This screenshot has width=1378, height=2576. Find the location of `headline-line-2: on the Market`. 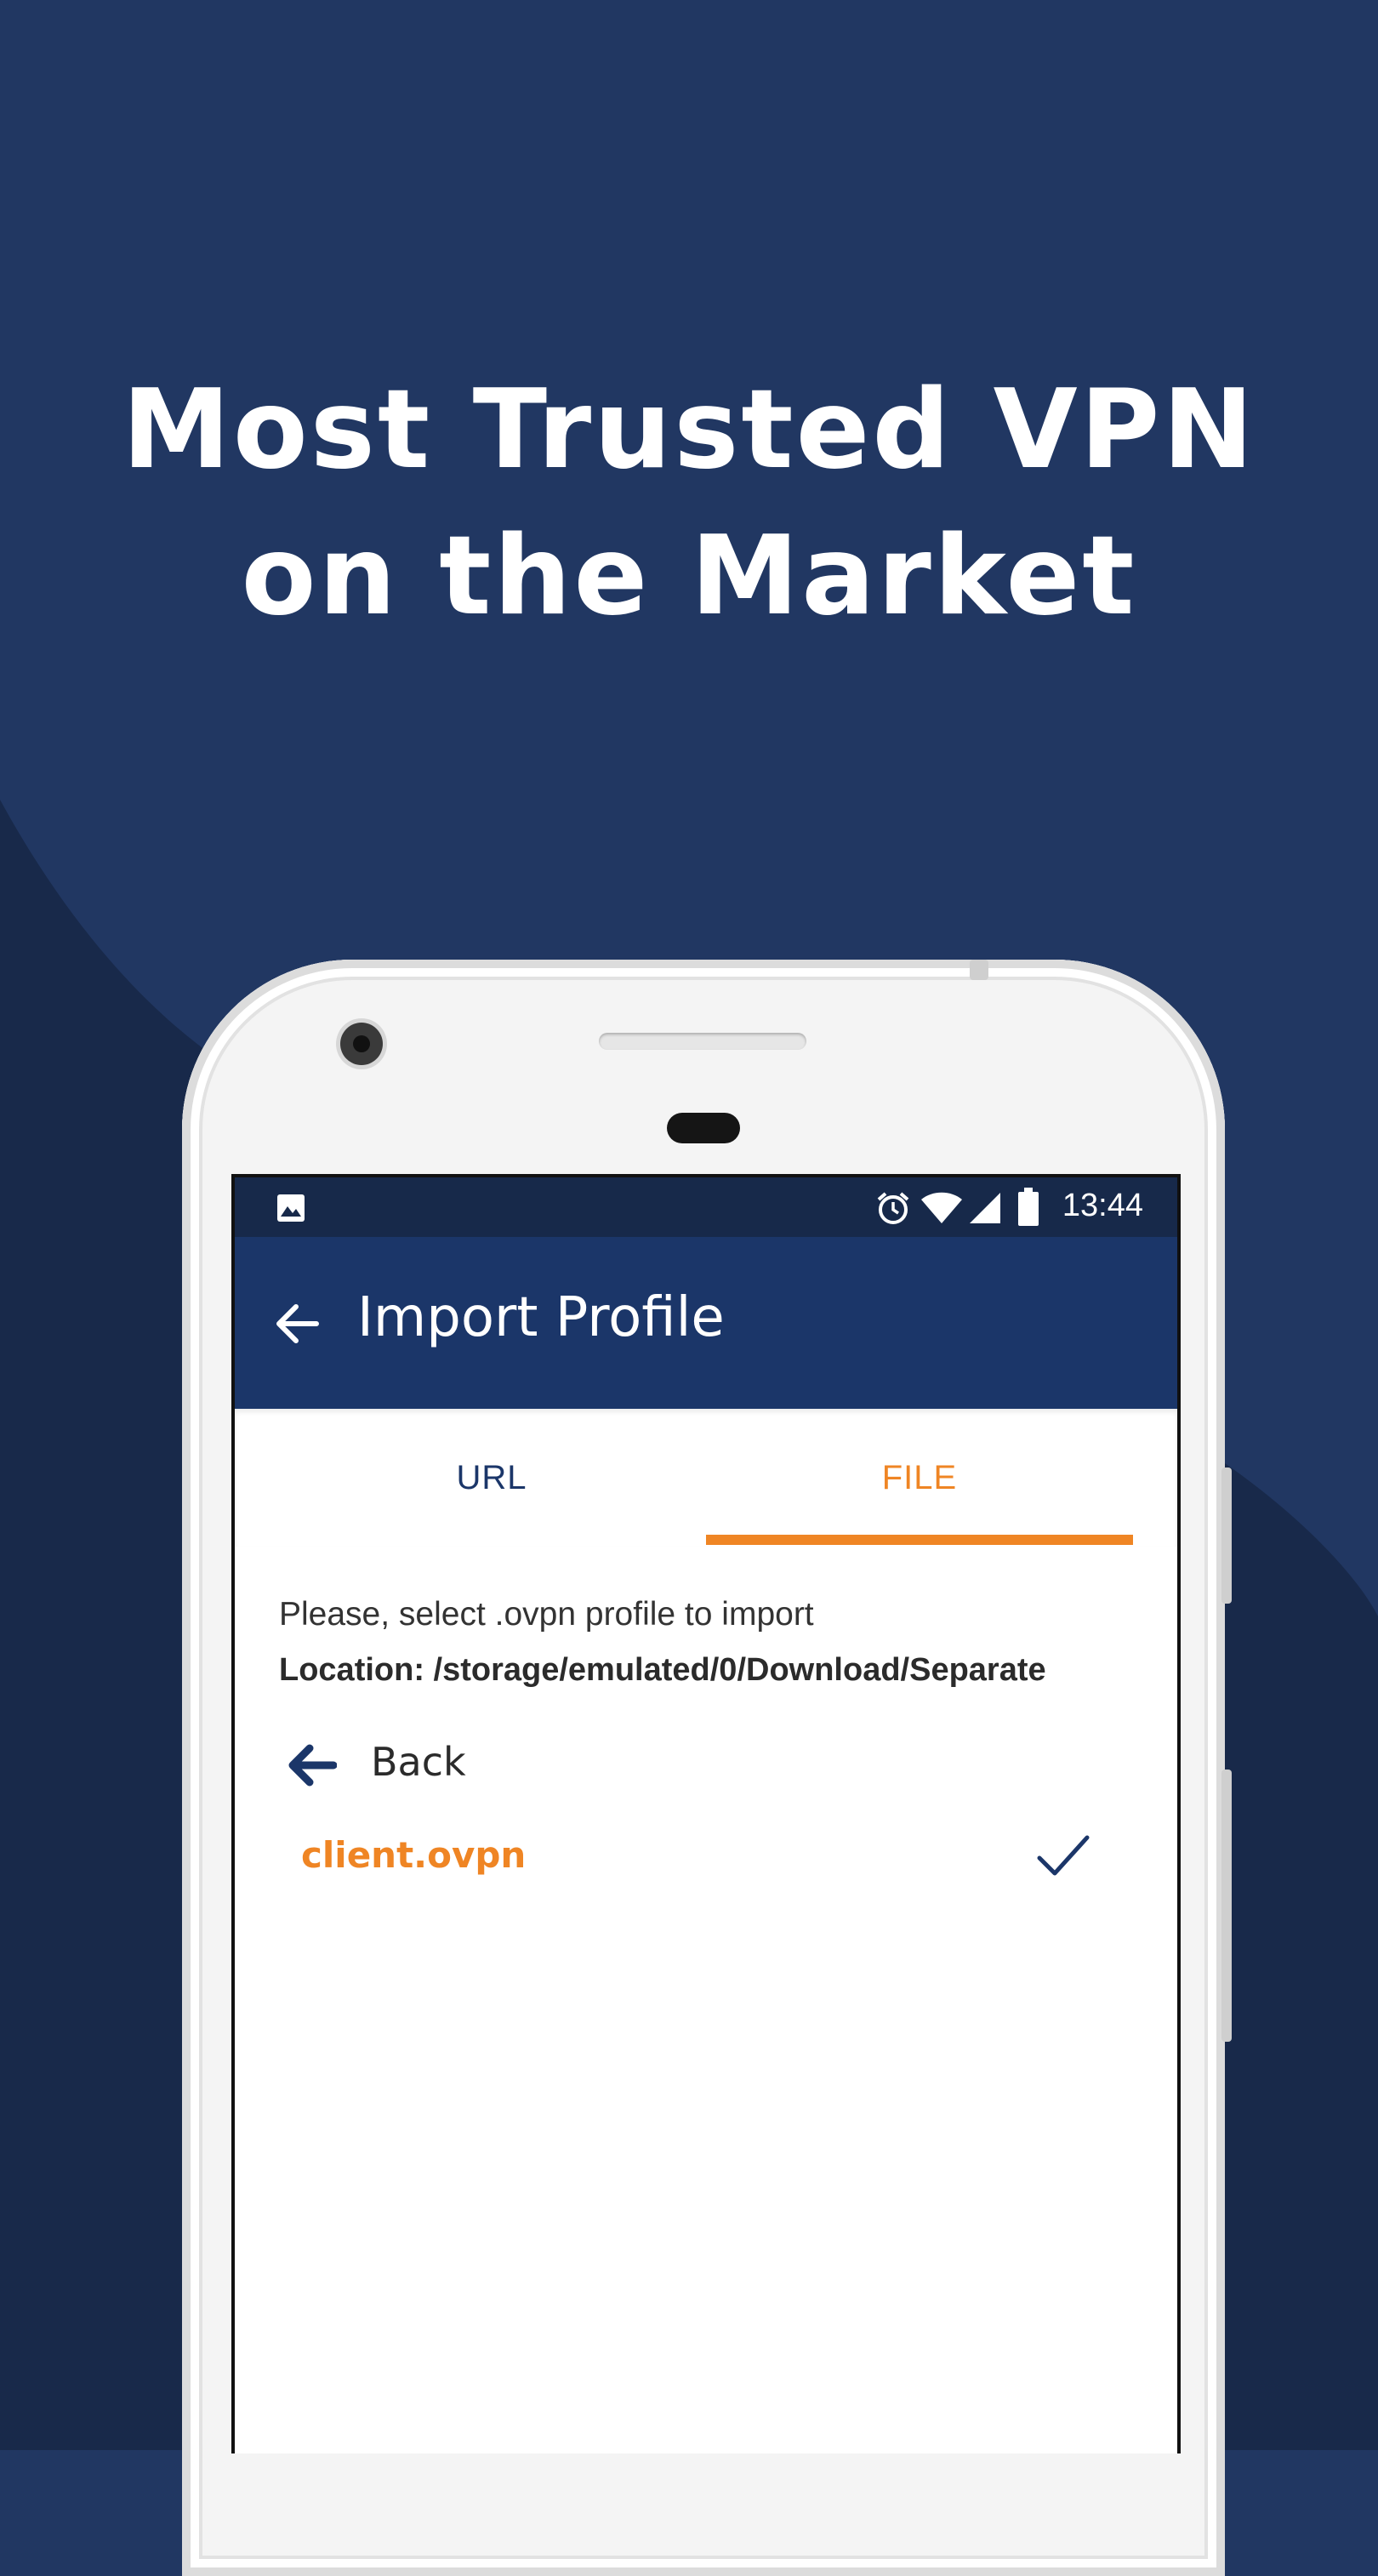

headline-line-2: on the Market is located at coordinates (689, 576).